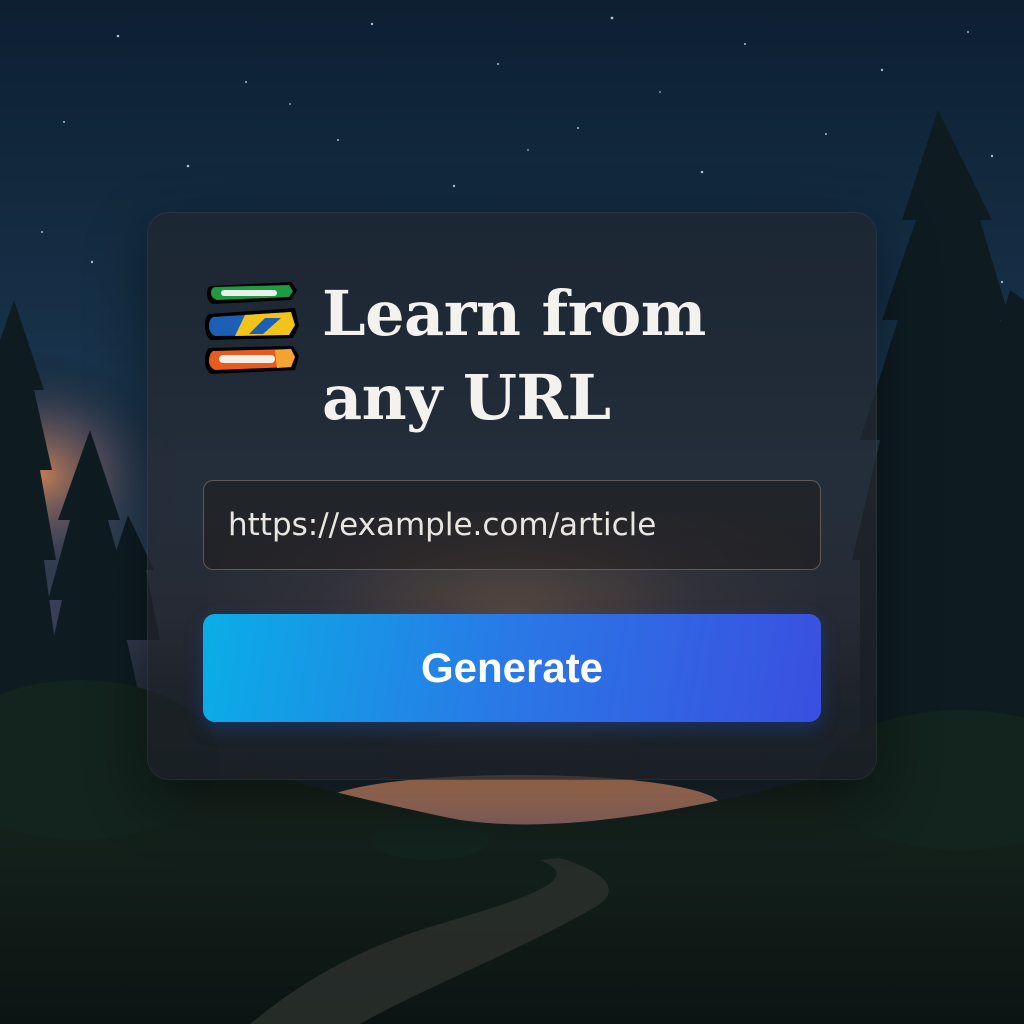  What do you see at coordinates (512, 525) in the screenshot?
I see `url-input` at bounding box center [512, 525].